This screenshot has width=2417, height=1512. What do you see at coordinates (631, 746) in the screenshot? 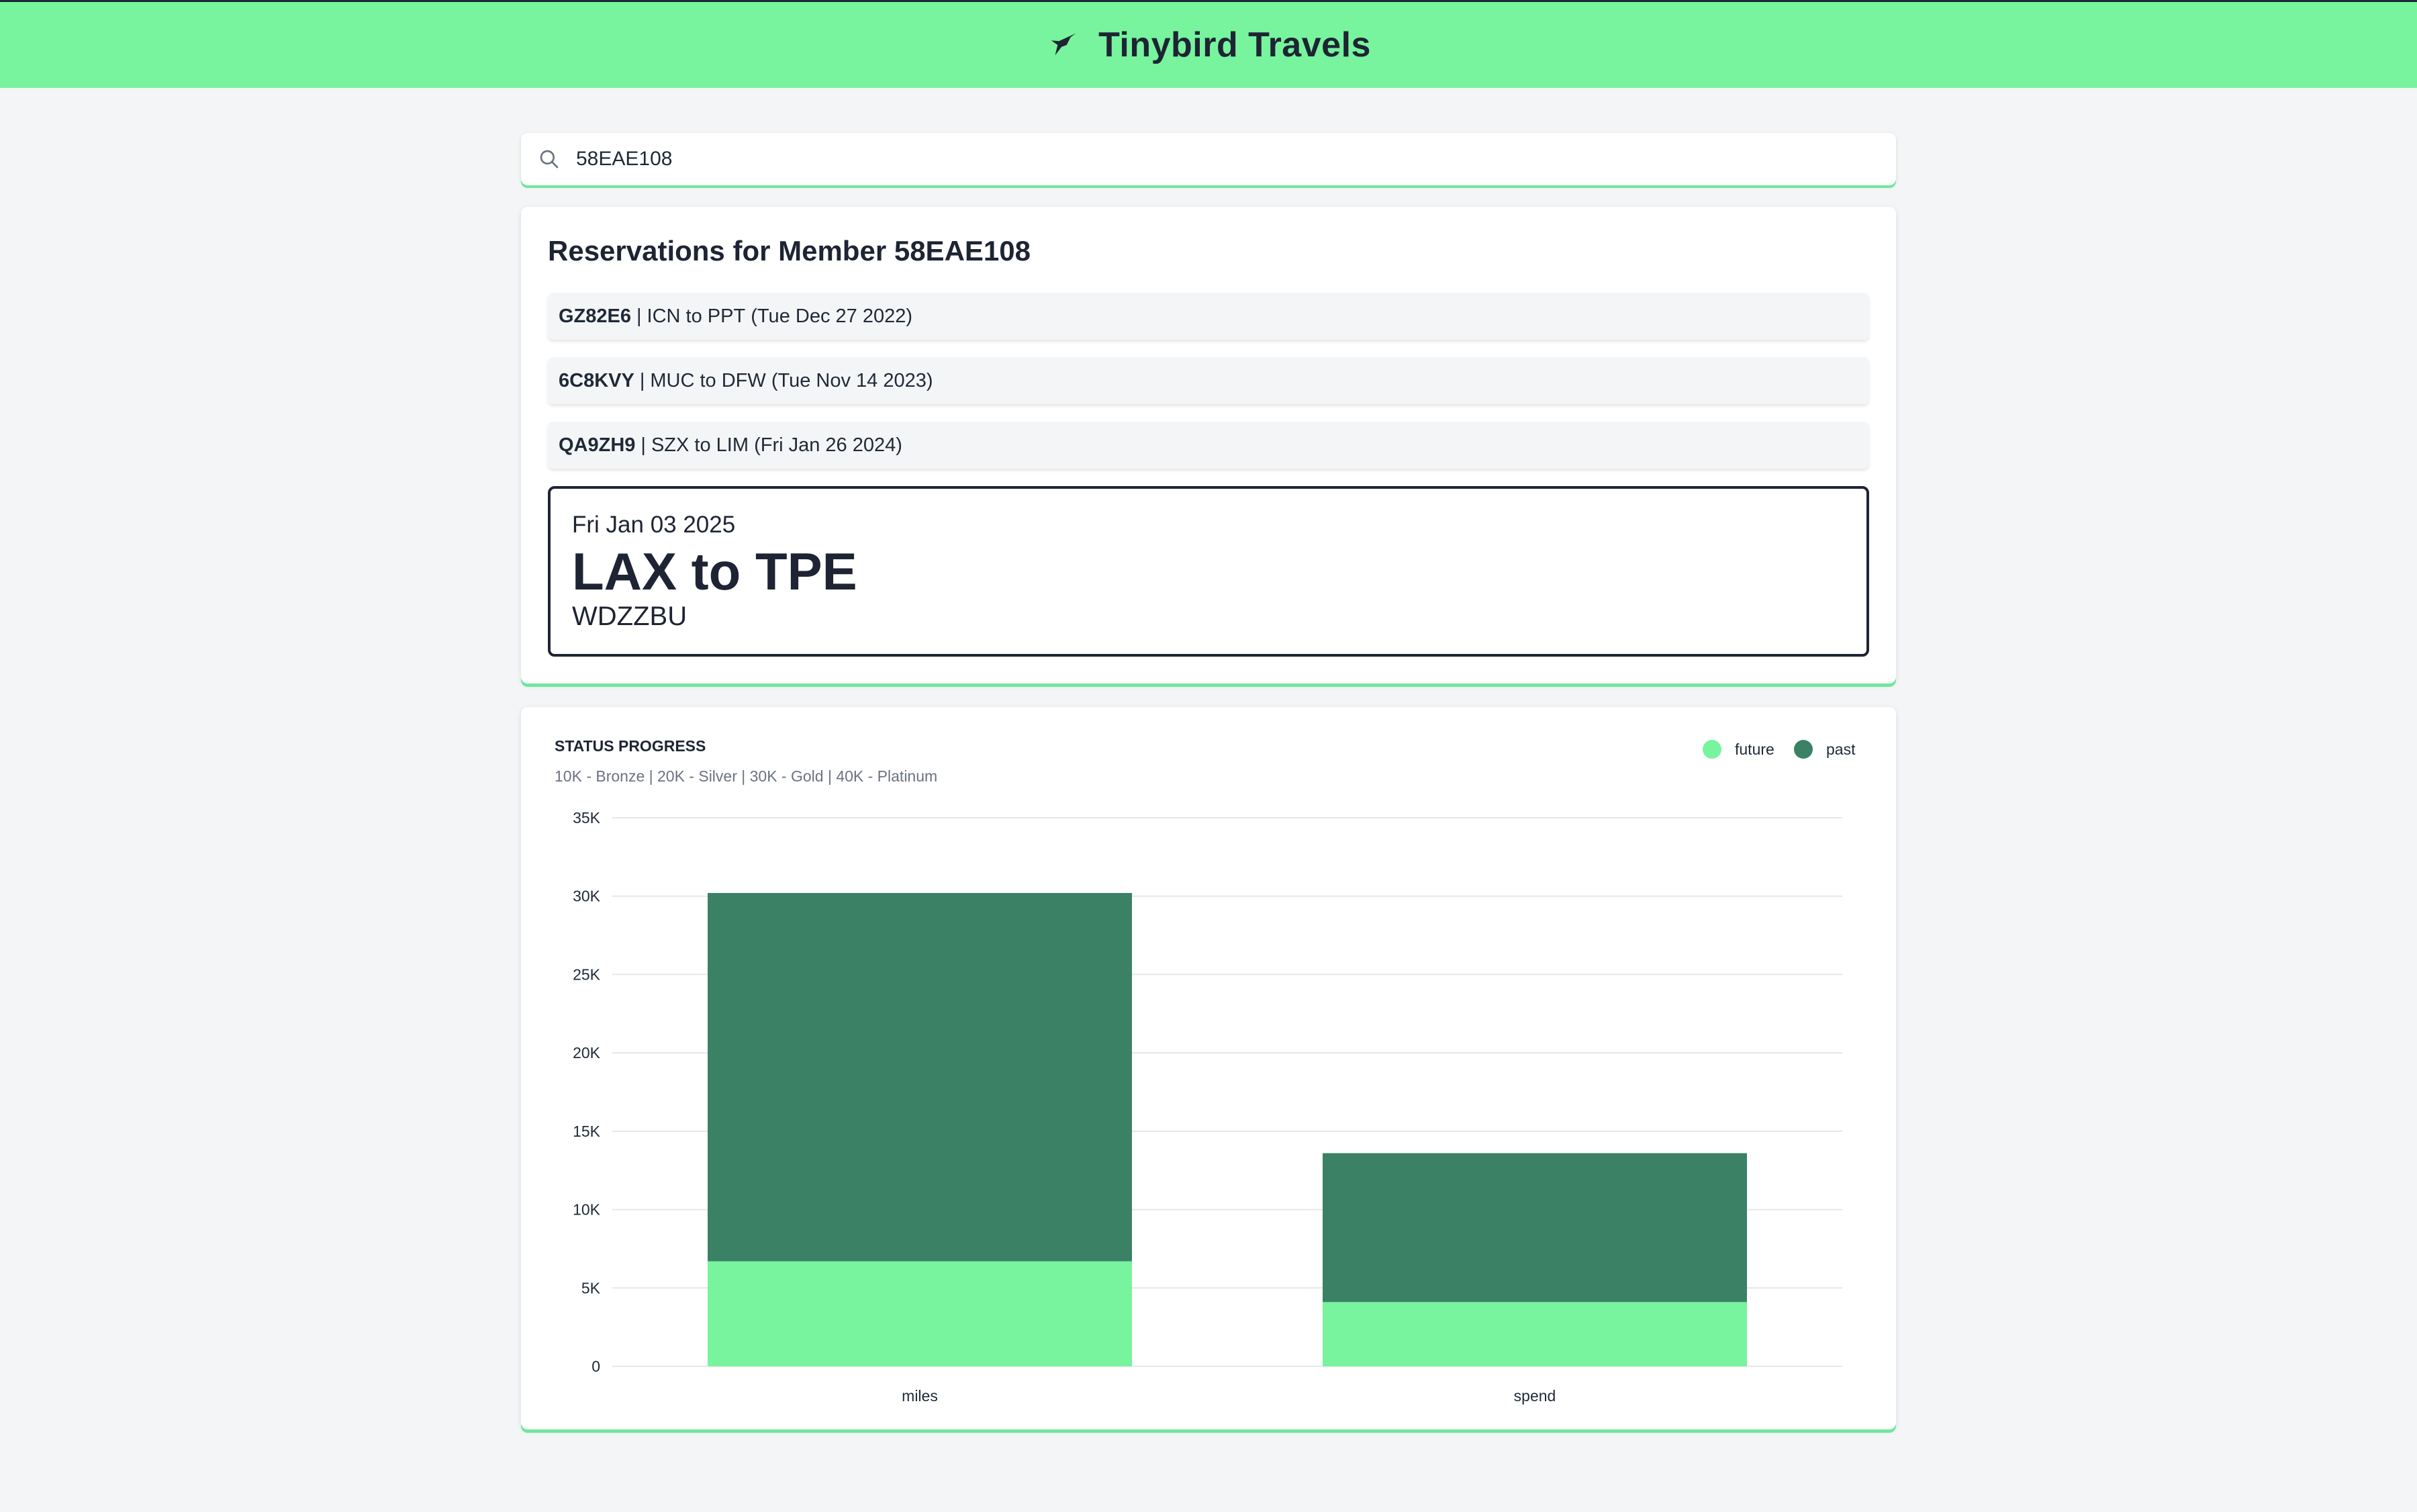
I see `chart-title: STATUS PROGRESS` at bounding box center [631, 746].